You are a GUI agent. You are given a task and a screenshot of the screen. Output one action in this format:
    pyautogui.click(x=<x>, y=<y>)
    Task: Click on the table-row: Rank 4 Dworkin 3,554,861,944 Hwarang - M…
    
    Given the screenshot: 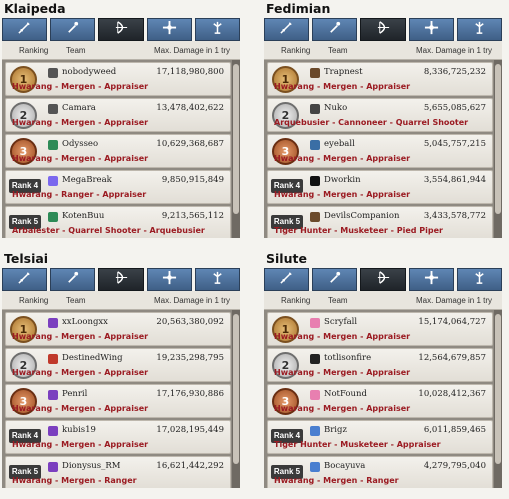 What is the action you would take?
    pyautogui.click(x=380, y=187)
    